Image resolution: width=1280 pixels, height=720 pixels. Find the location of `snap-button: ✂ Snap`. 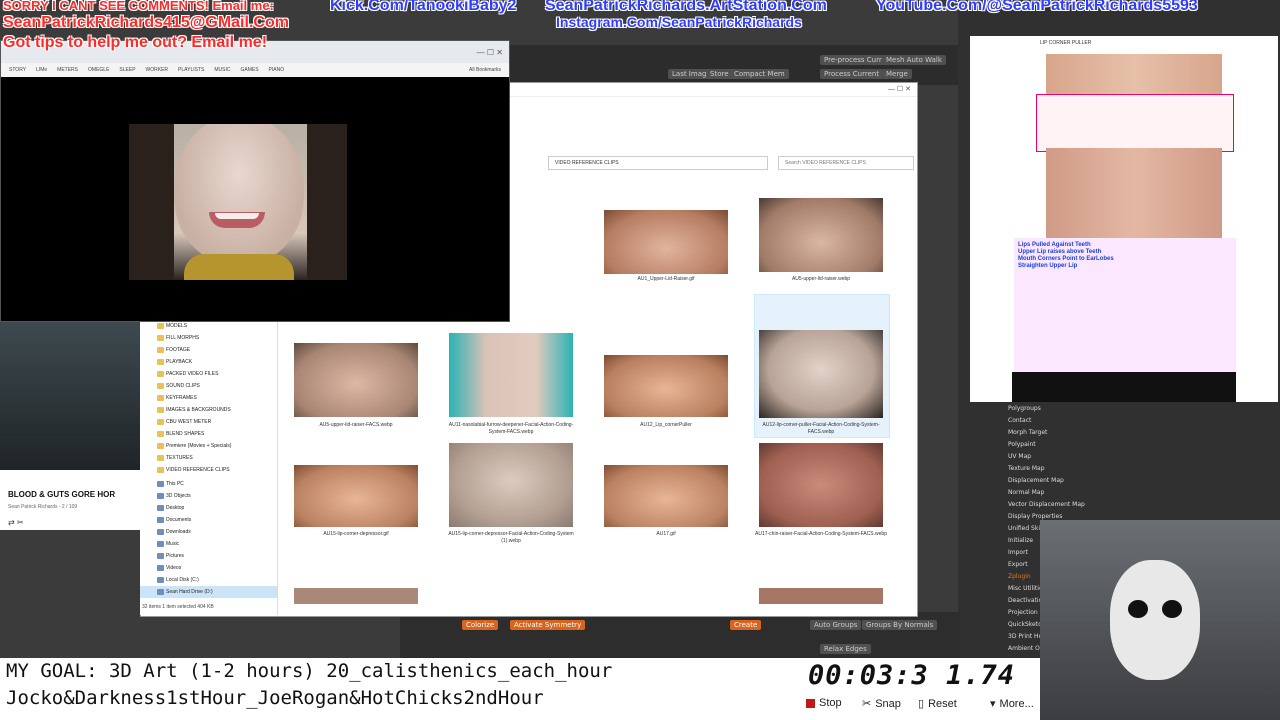

snap-button: ✂ Snap is located at coordinates (881, 704).